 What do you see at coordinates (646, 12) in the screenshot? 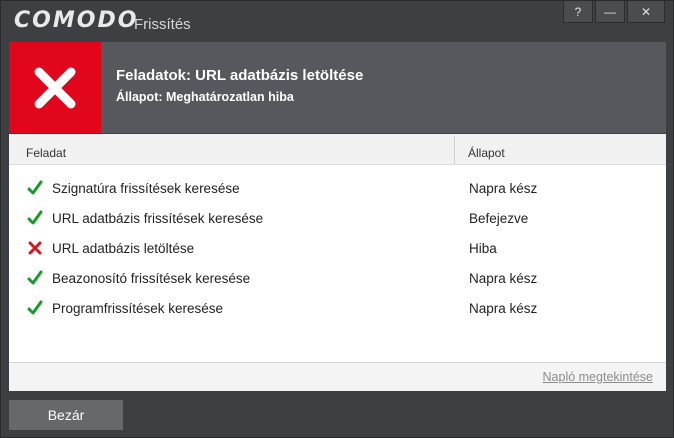
I see `close-window-button: ✕` at bounding box center [646, 12].